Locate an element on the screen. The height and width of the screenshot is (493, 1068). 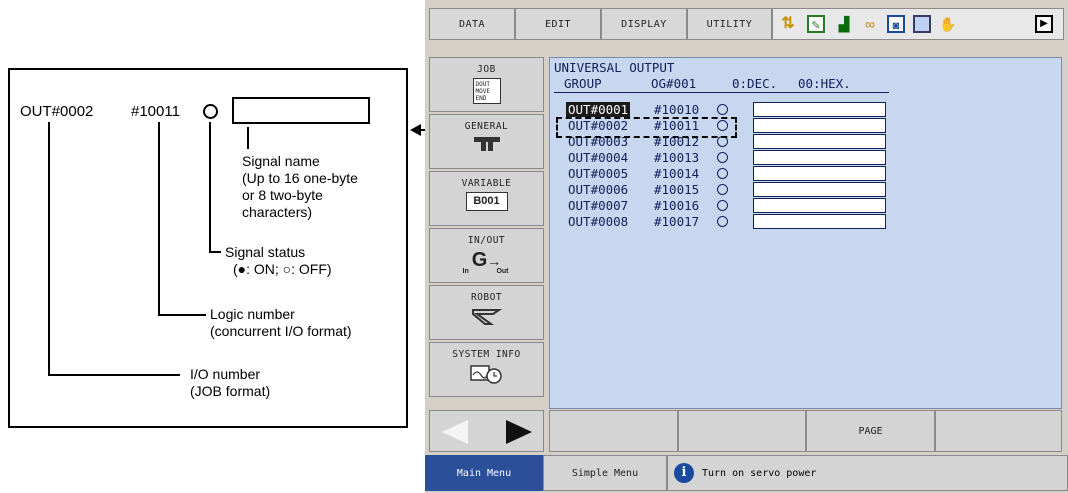
table-row: OUT#0008 #10017 is located at coordinates (805, 222).